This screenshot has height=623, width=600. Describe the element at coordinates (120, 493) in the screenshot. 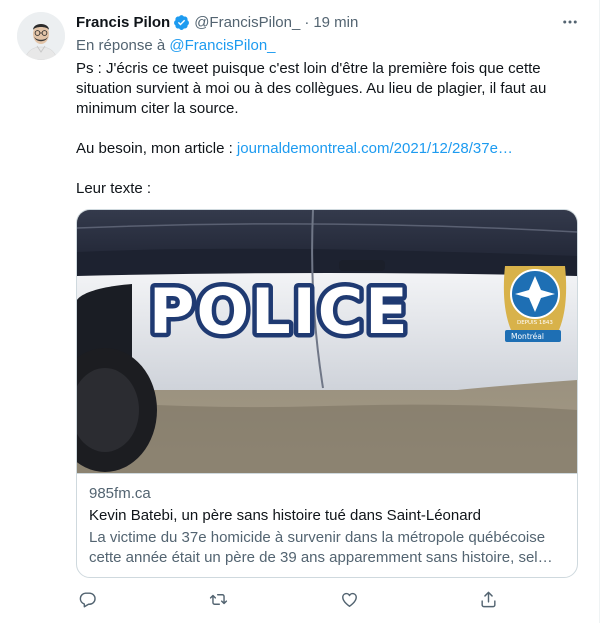

I see `card-domain: 985fm.ca` at that location.